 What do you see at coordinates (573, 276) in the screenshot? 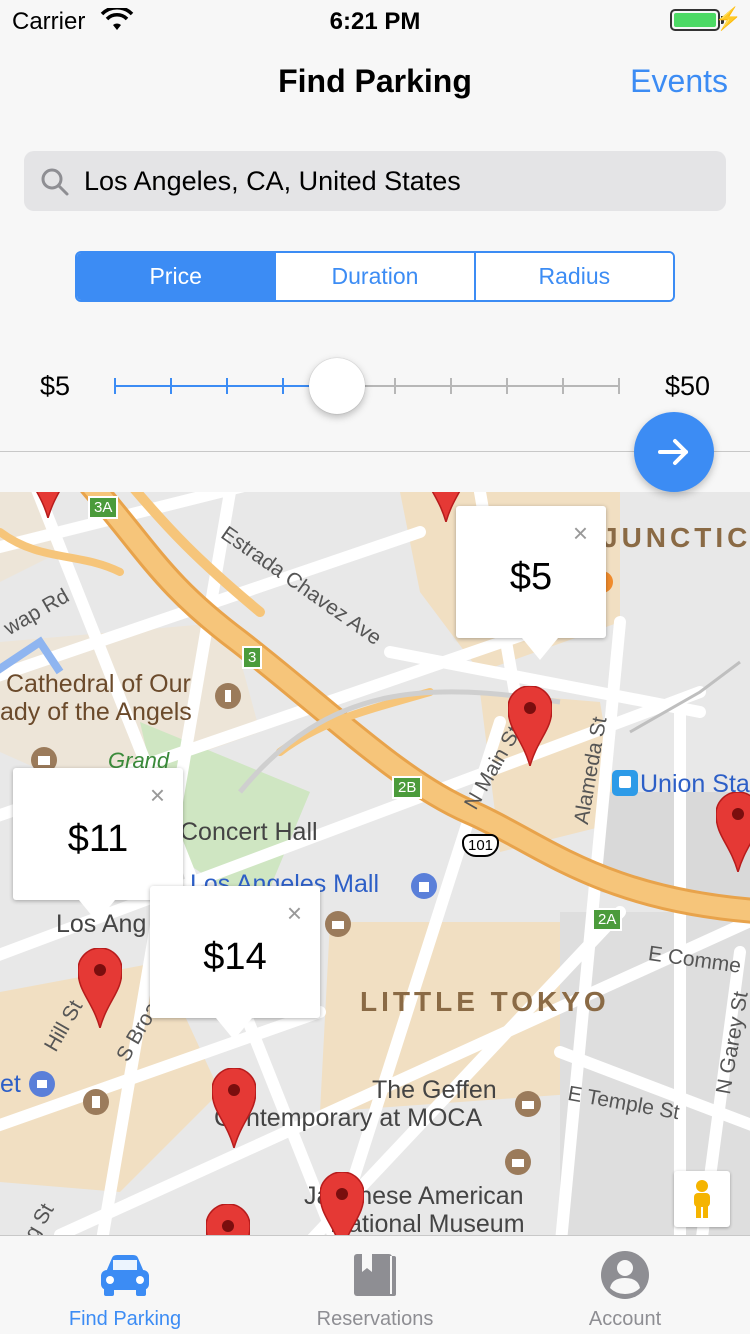
I see `tab-radius: Radius` at bounding box center [573, 276].